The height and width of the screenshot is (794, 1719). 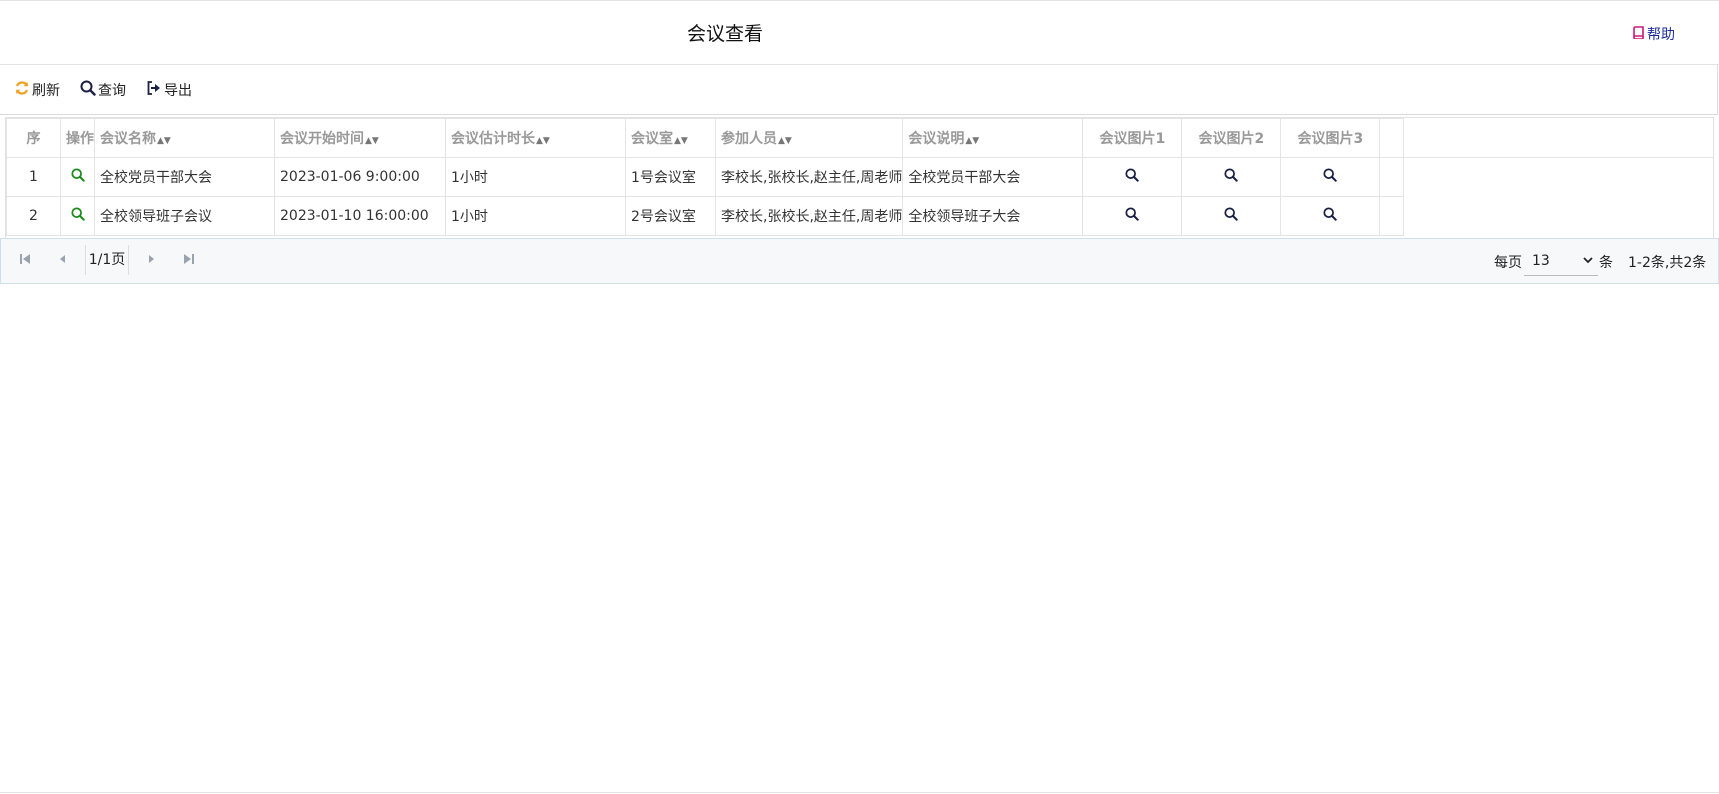 I want to click on col-duration: 会议估计时长▲▼, so click(x=535, y=138).